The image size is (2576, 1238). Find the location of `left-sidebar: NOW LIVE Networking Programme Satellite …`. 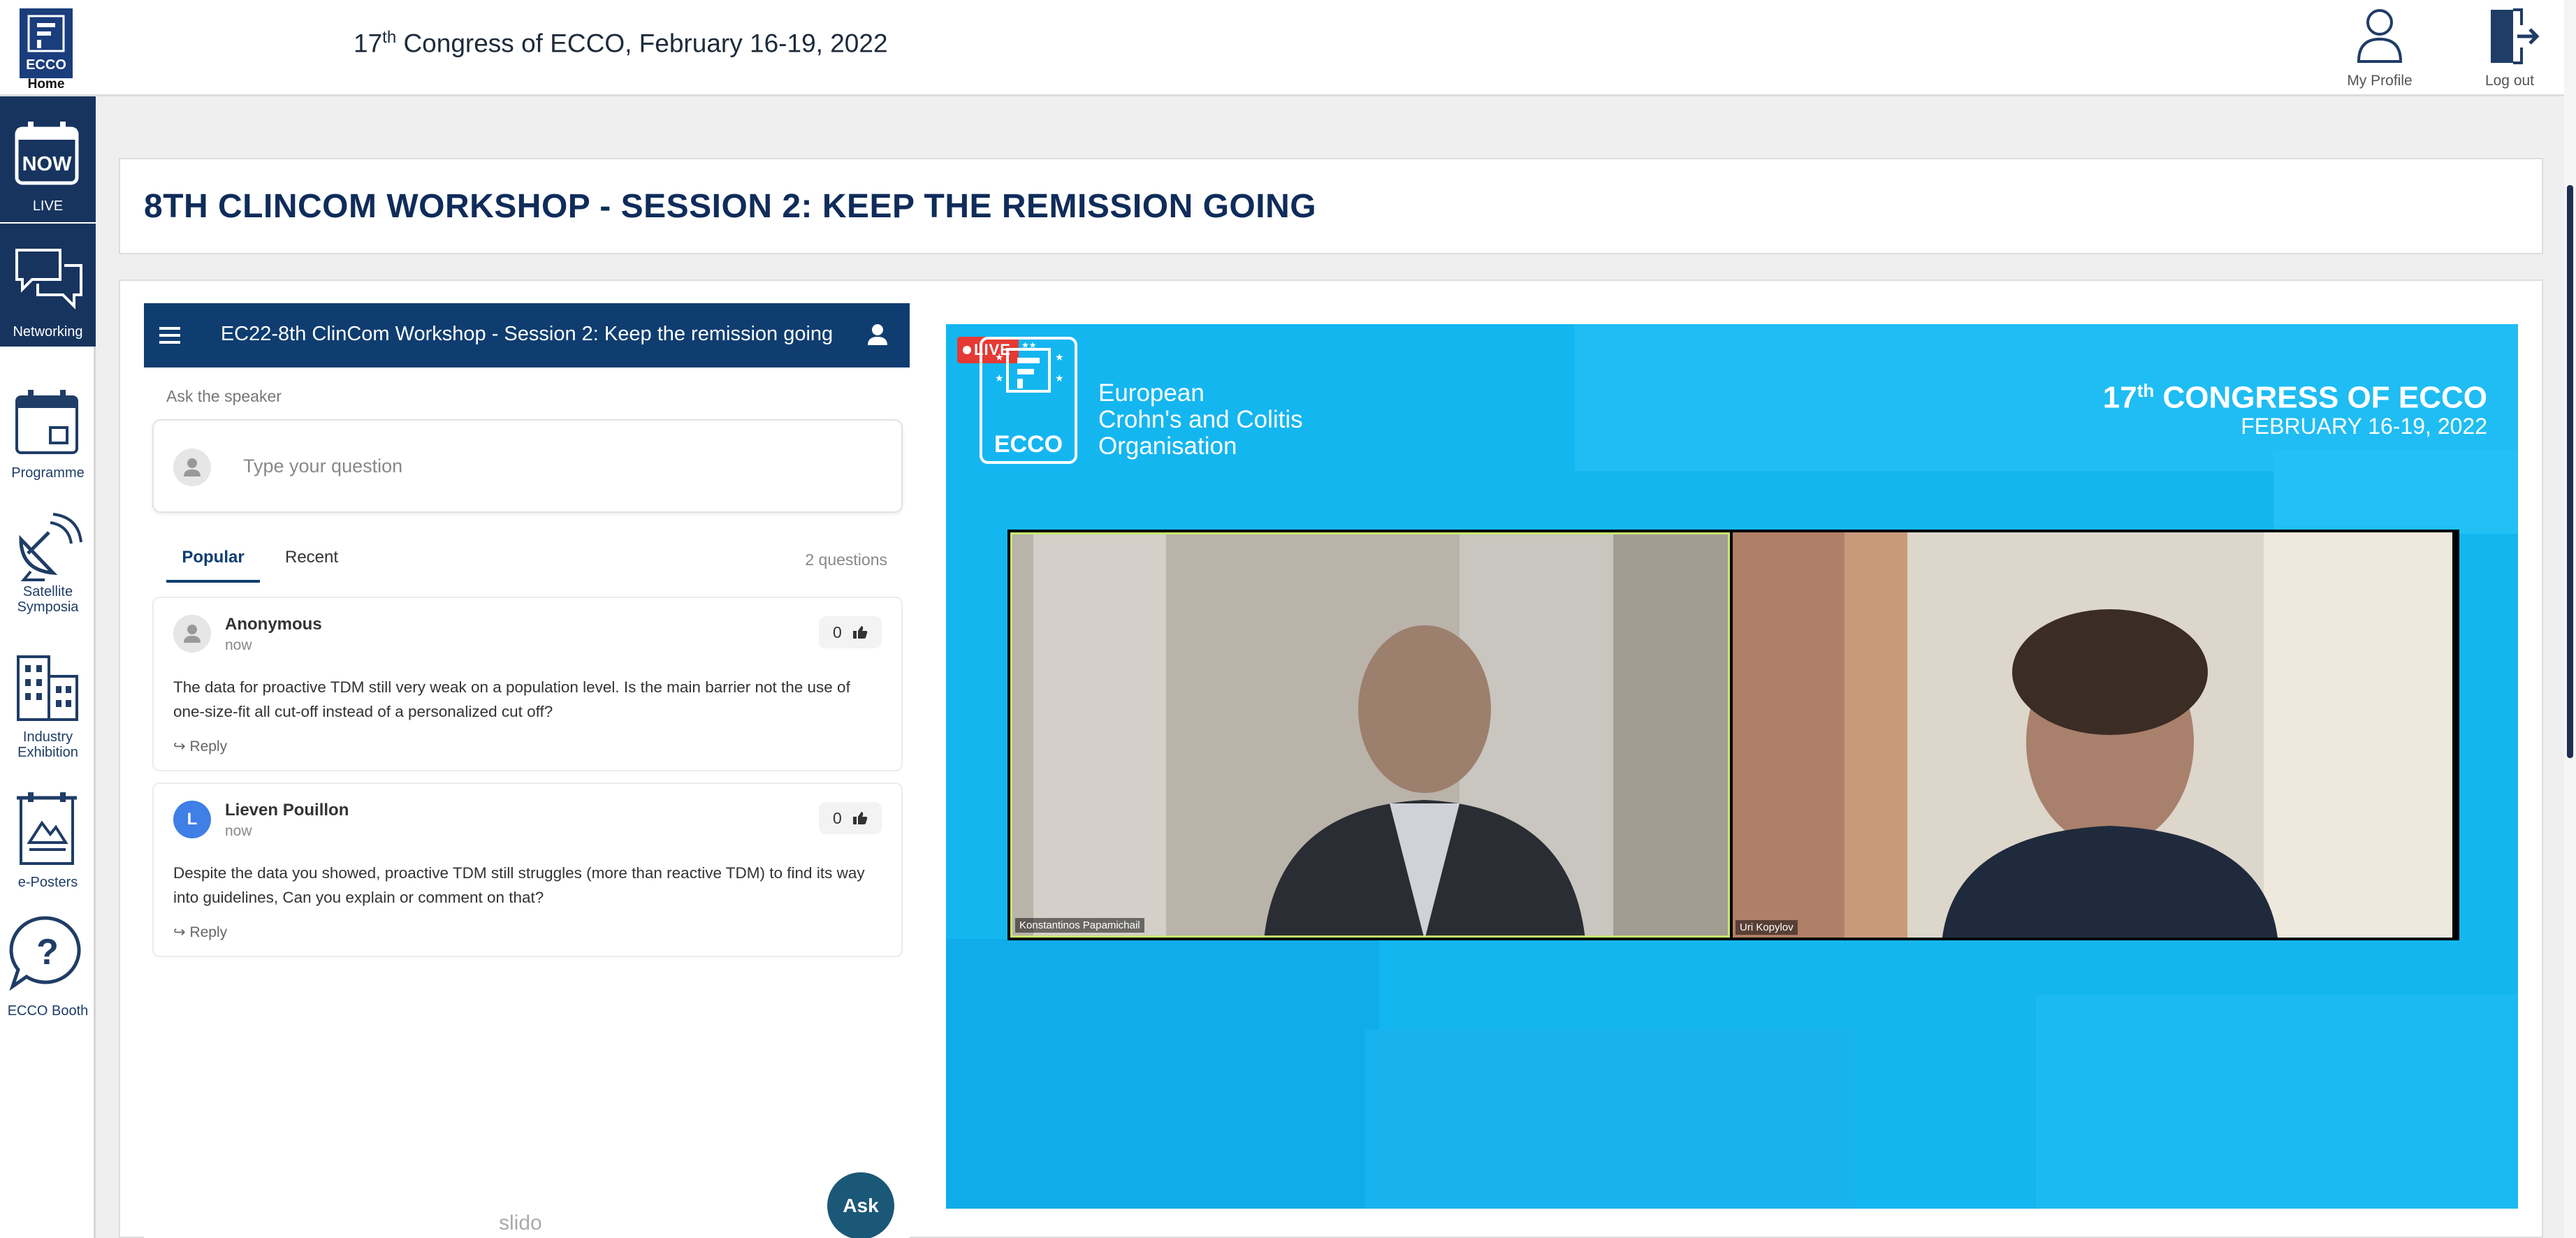

left-sidebar: NOW LIVE Networking Programme Satellite … is located at coordinates (48, 667).